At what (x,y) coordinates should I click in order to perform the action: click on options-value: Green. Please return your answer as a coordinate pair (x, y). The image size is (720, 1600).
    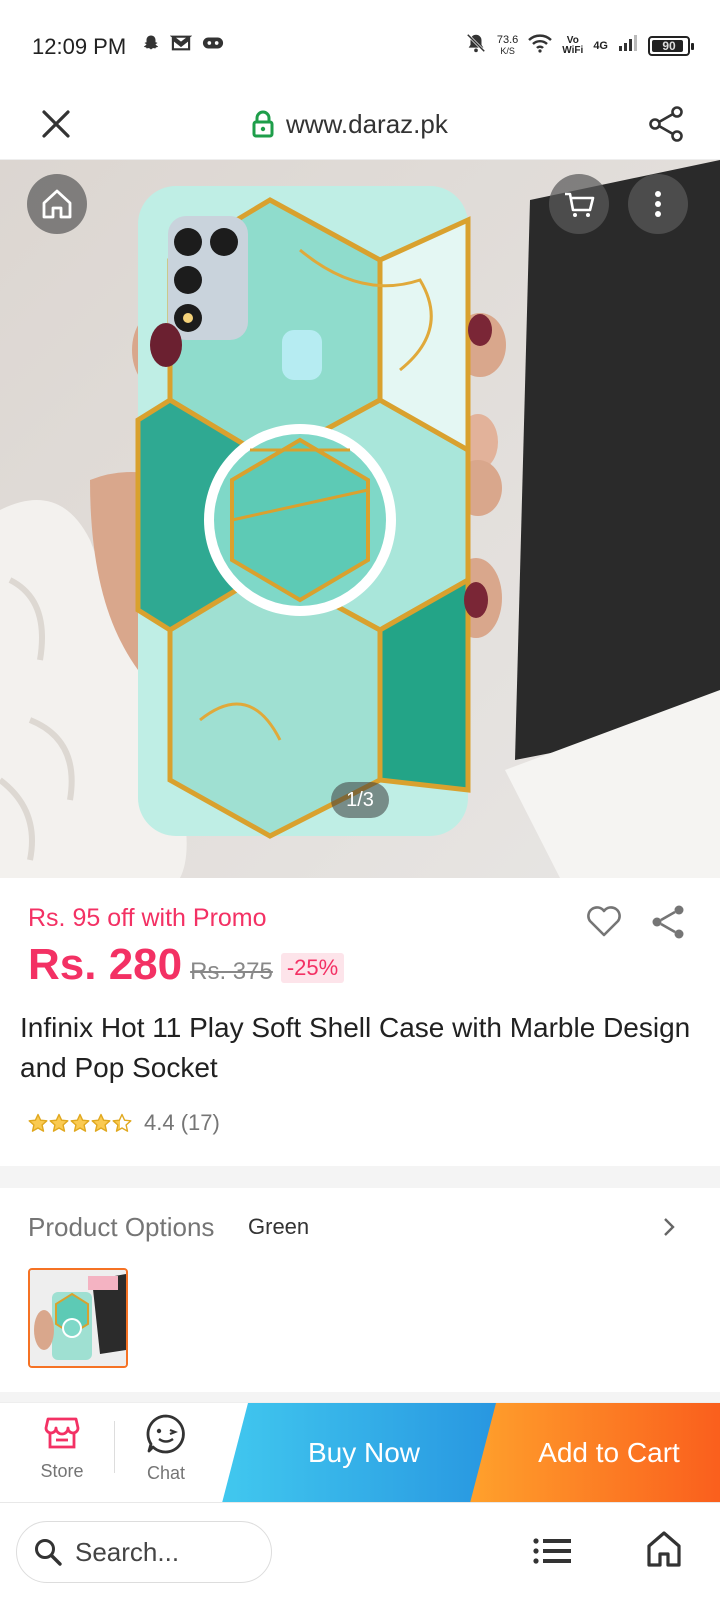
    Looking at the image, I should click on (279, 1226).